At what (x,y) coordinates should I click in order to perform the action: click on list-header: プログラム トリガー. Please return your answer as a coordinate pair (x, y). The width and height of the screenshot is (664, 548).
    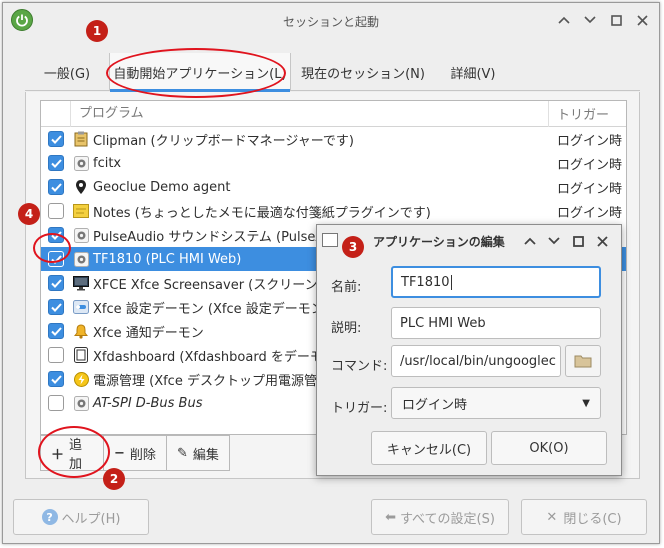
    Looking at the image, I should click on (333, 114).